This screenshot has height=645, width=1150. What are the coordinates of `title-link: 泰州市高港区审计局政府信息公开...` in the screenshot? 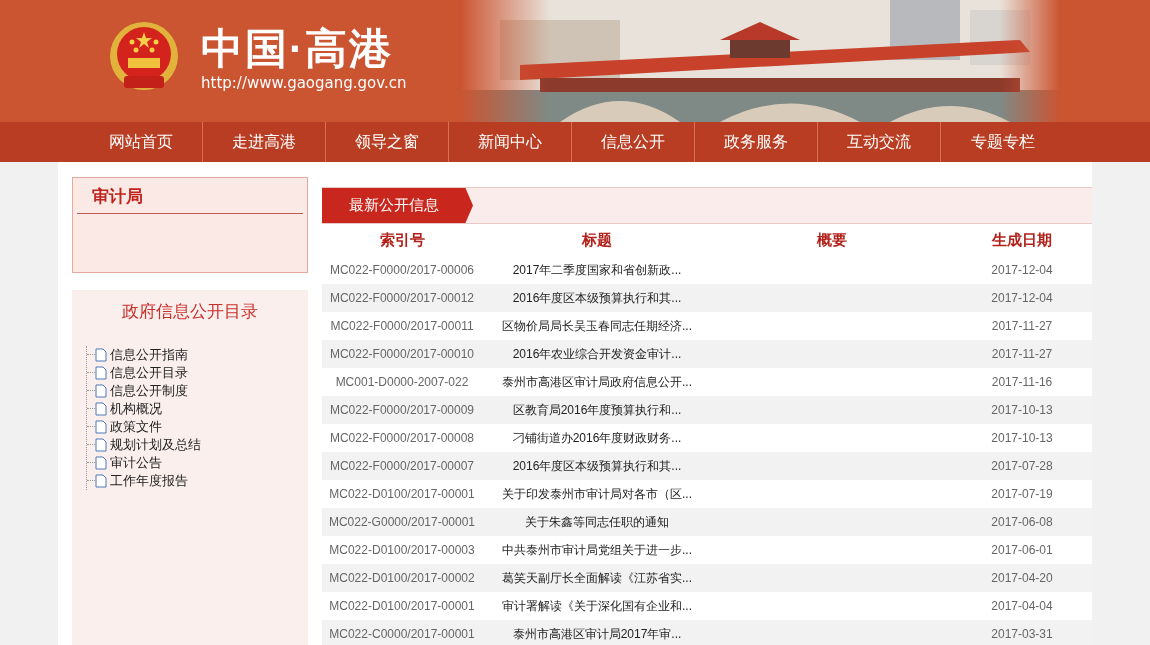 It's located at (597, 382).